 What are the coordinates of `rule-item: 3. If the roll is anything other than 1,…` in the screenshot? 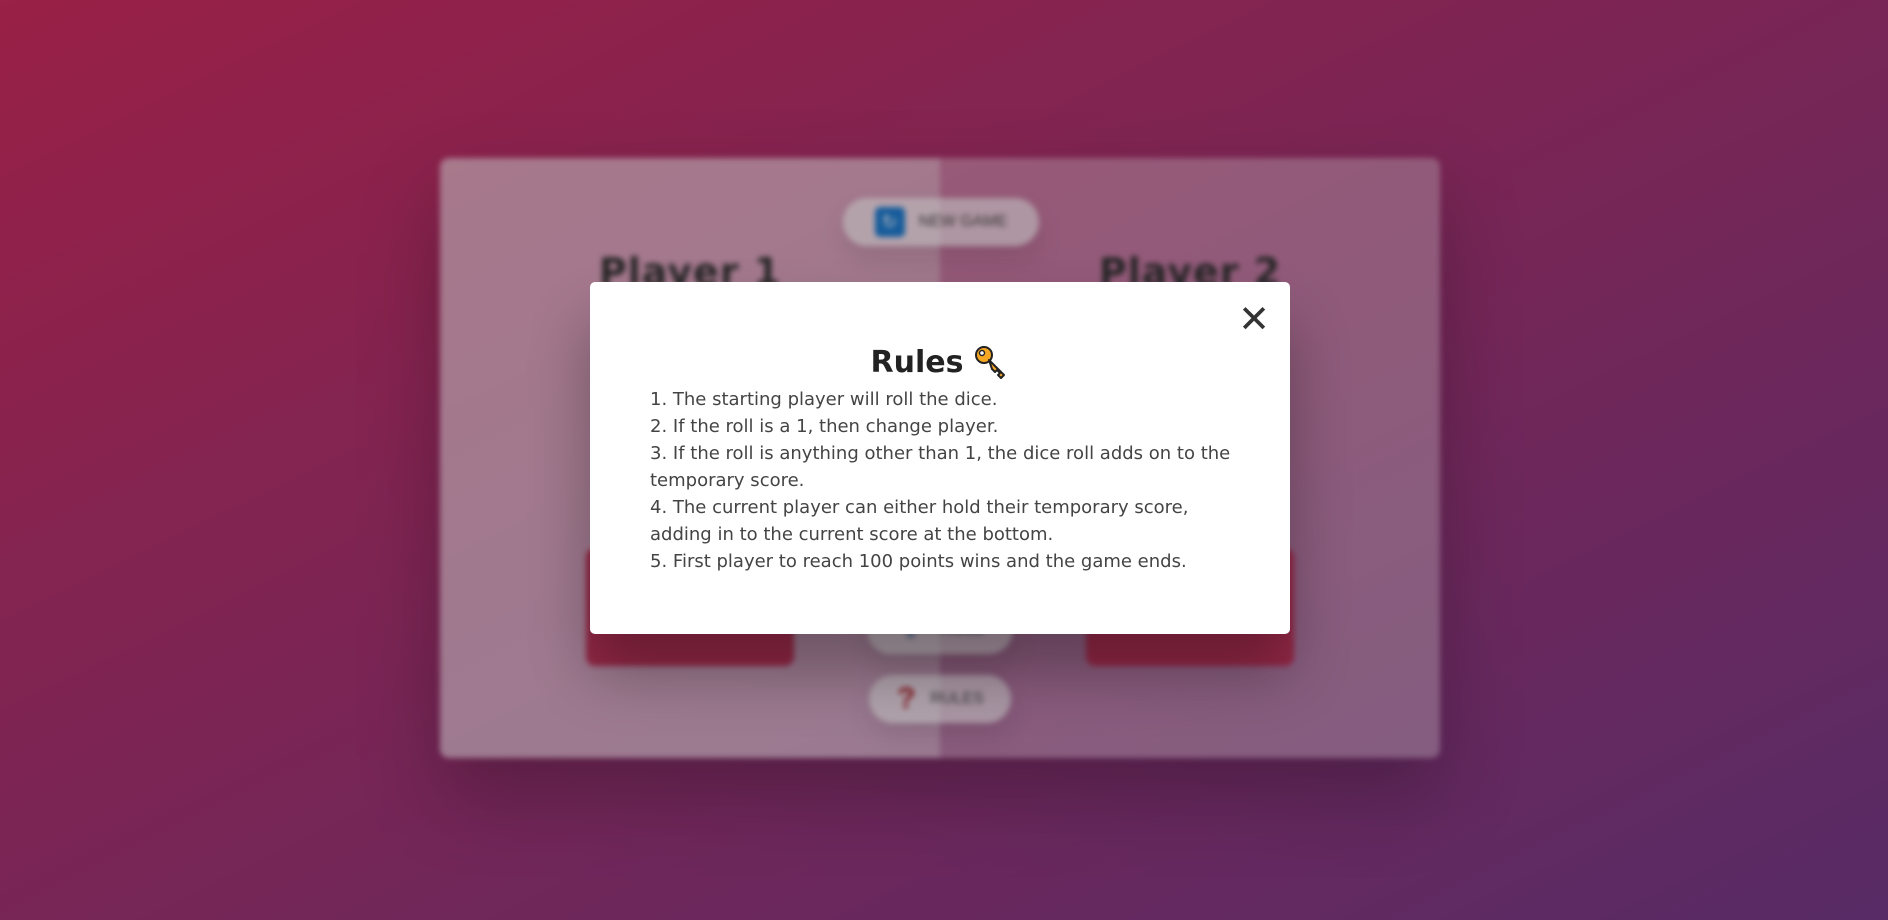 It's located at (940, 467).